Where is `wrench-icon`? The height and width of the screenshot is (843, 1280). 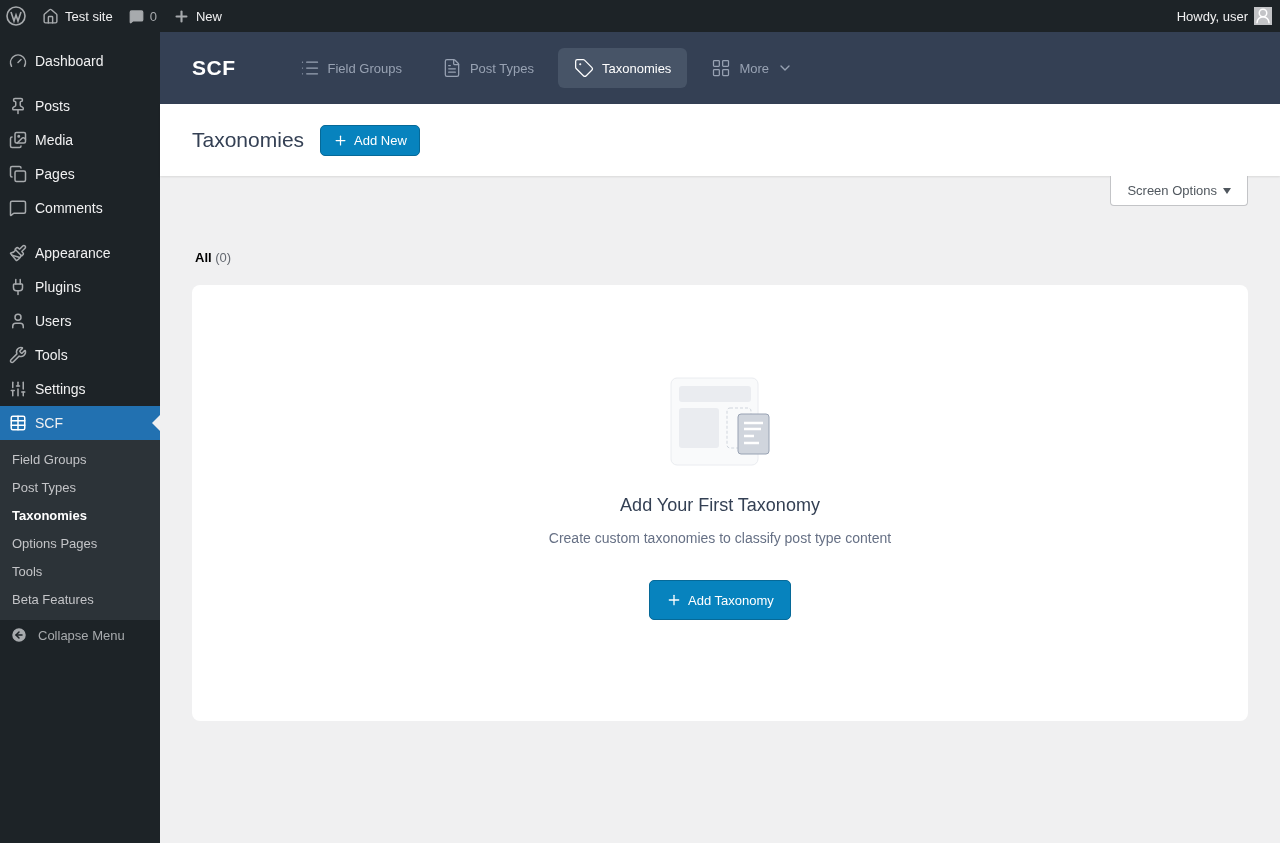
wrench-icon is located at coordinates (18, 355).